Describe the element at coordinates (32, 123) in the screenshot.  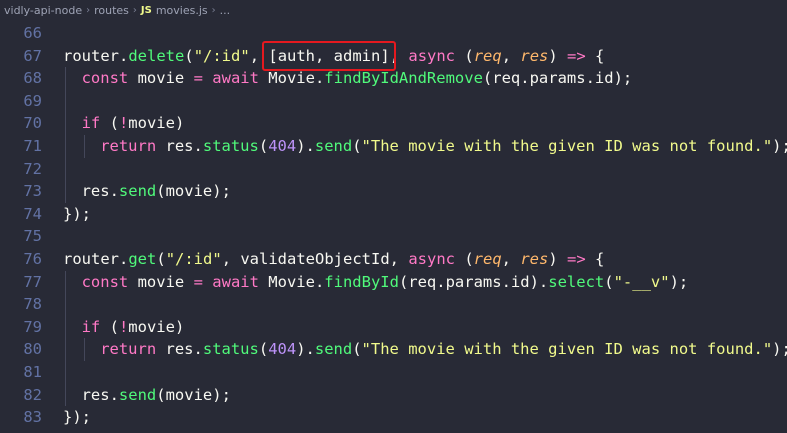
I see `line-number: 70` at that location.